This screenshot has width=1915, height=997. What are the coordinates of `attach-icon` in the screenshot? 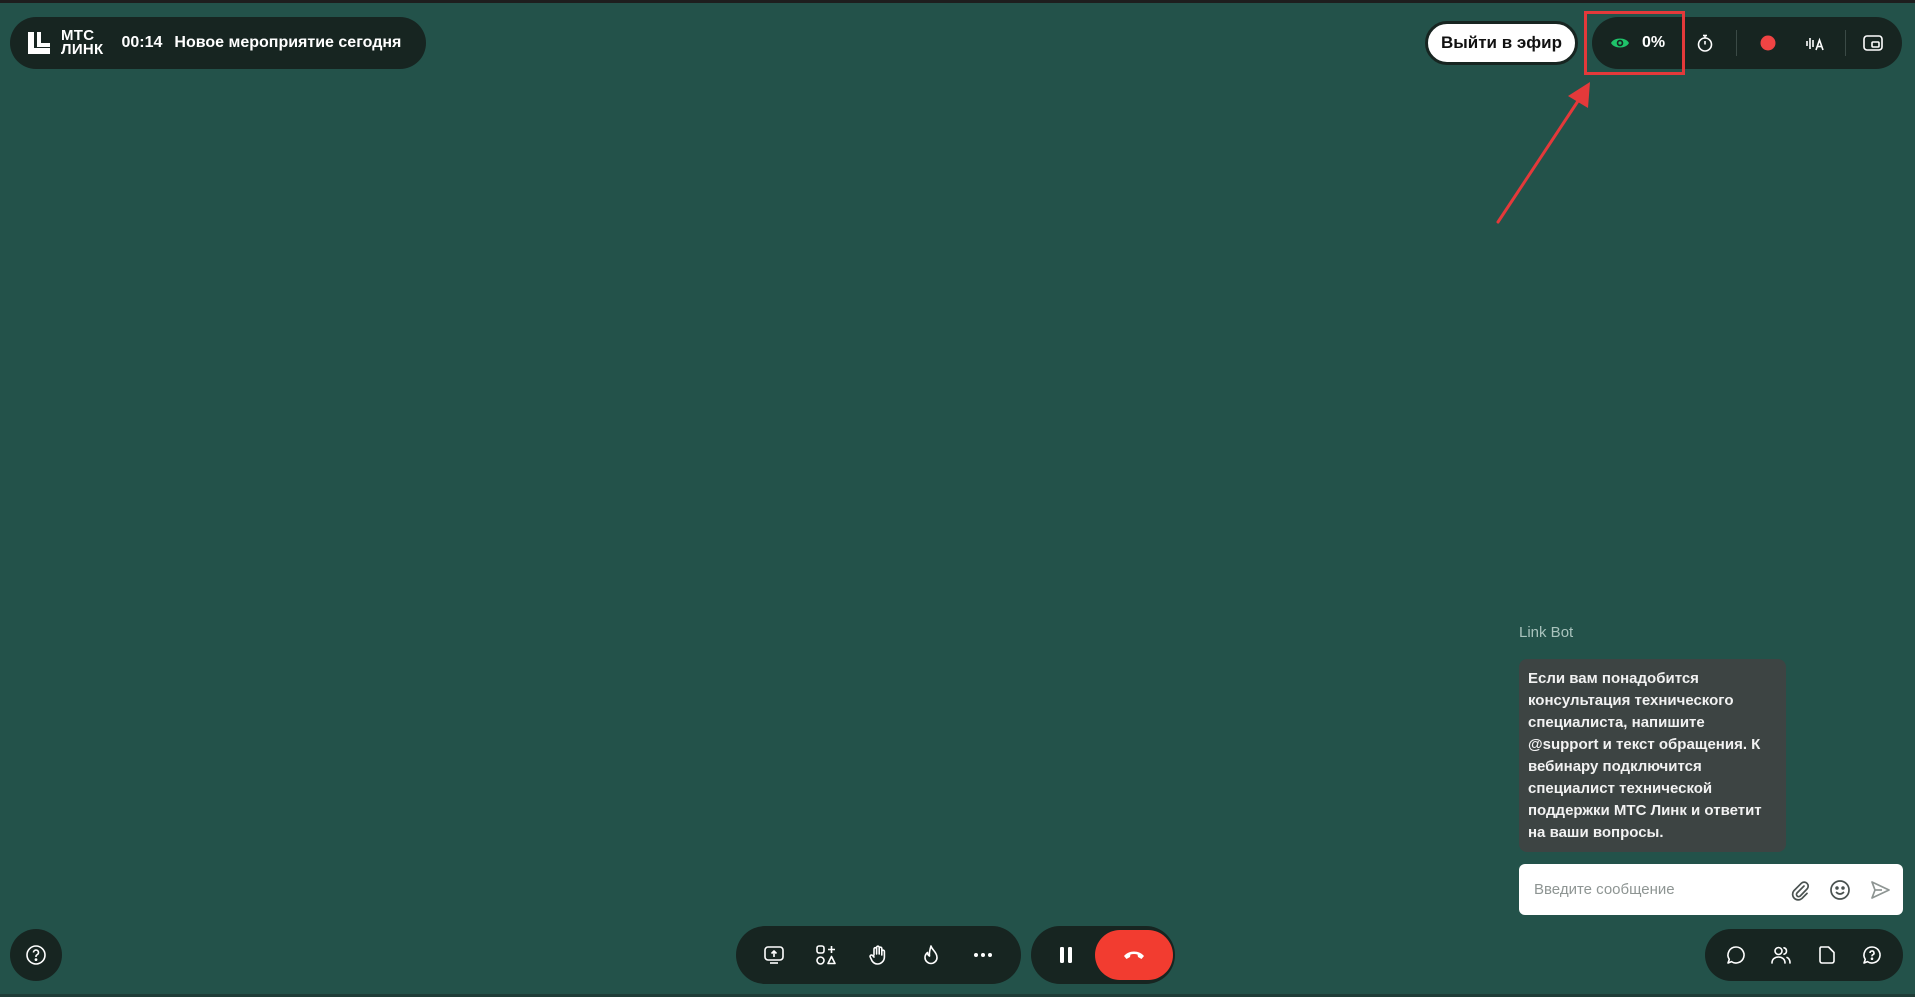 It's located at (1800, 890).